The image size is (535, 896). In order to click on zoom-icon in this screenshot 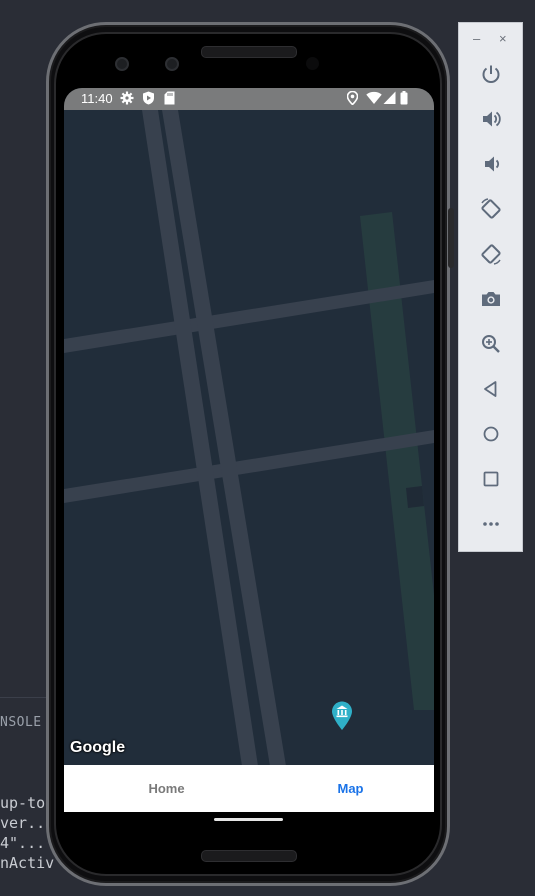, I will do `click(491, 344)`.